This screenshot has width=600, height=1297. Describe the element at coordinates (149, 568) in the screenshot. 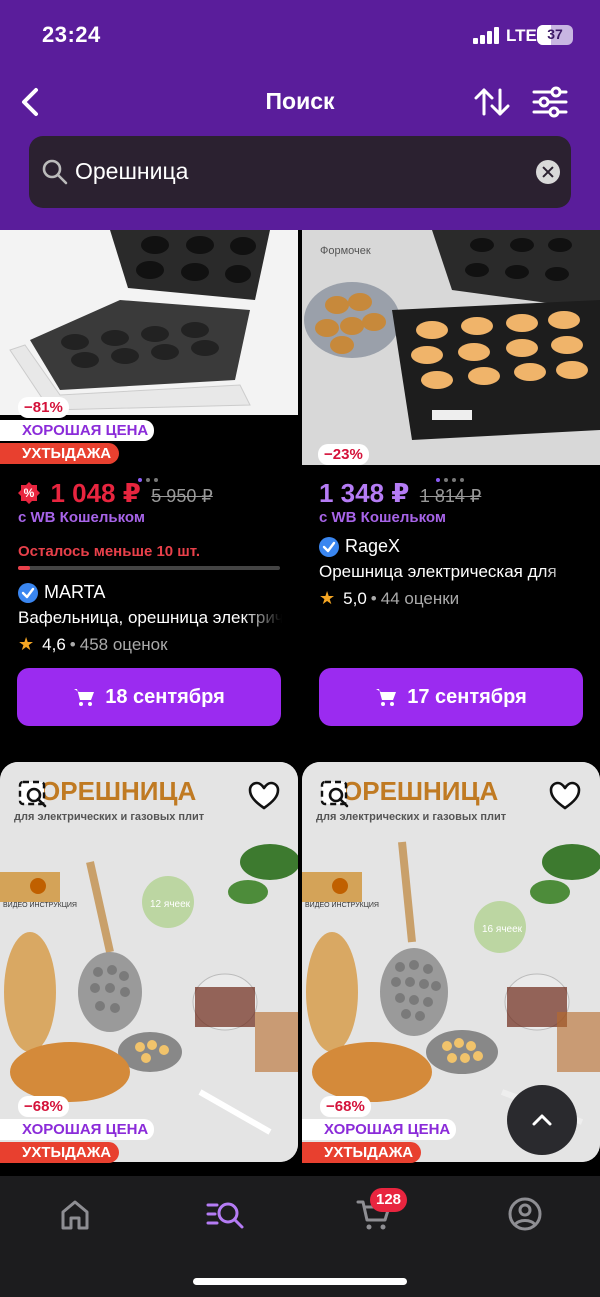

I see `stock-bar` at that location.